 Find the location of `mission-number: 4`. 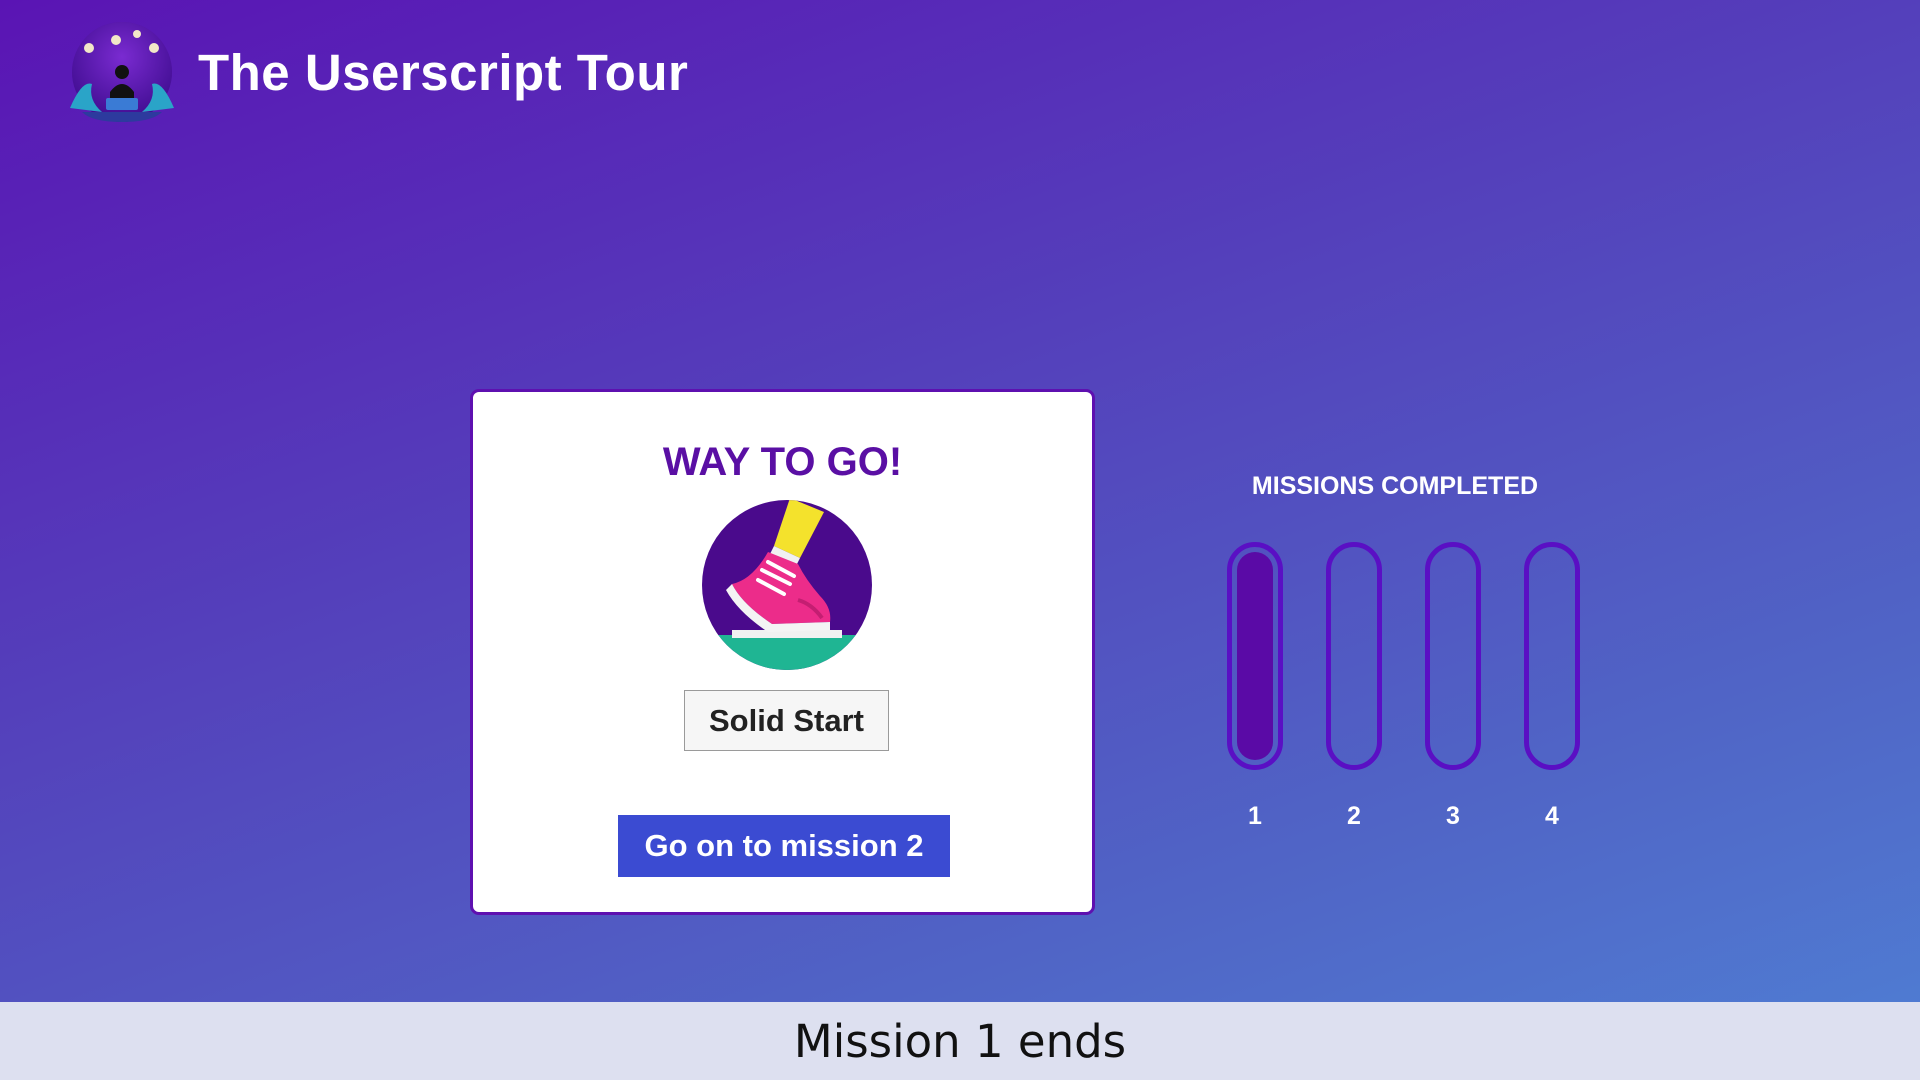

mission-number: 4 is located at coordinates (1552, 816).